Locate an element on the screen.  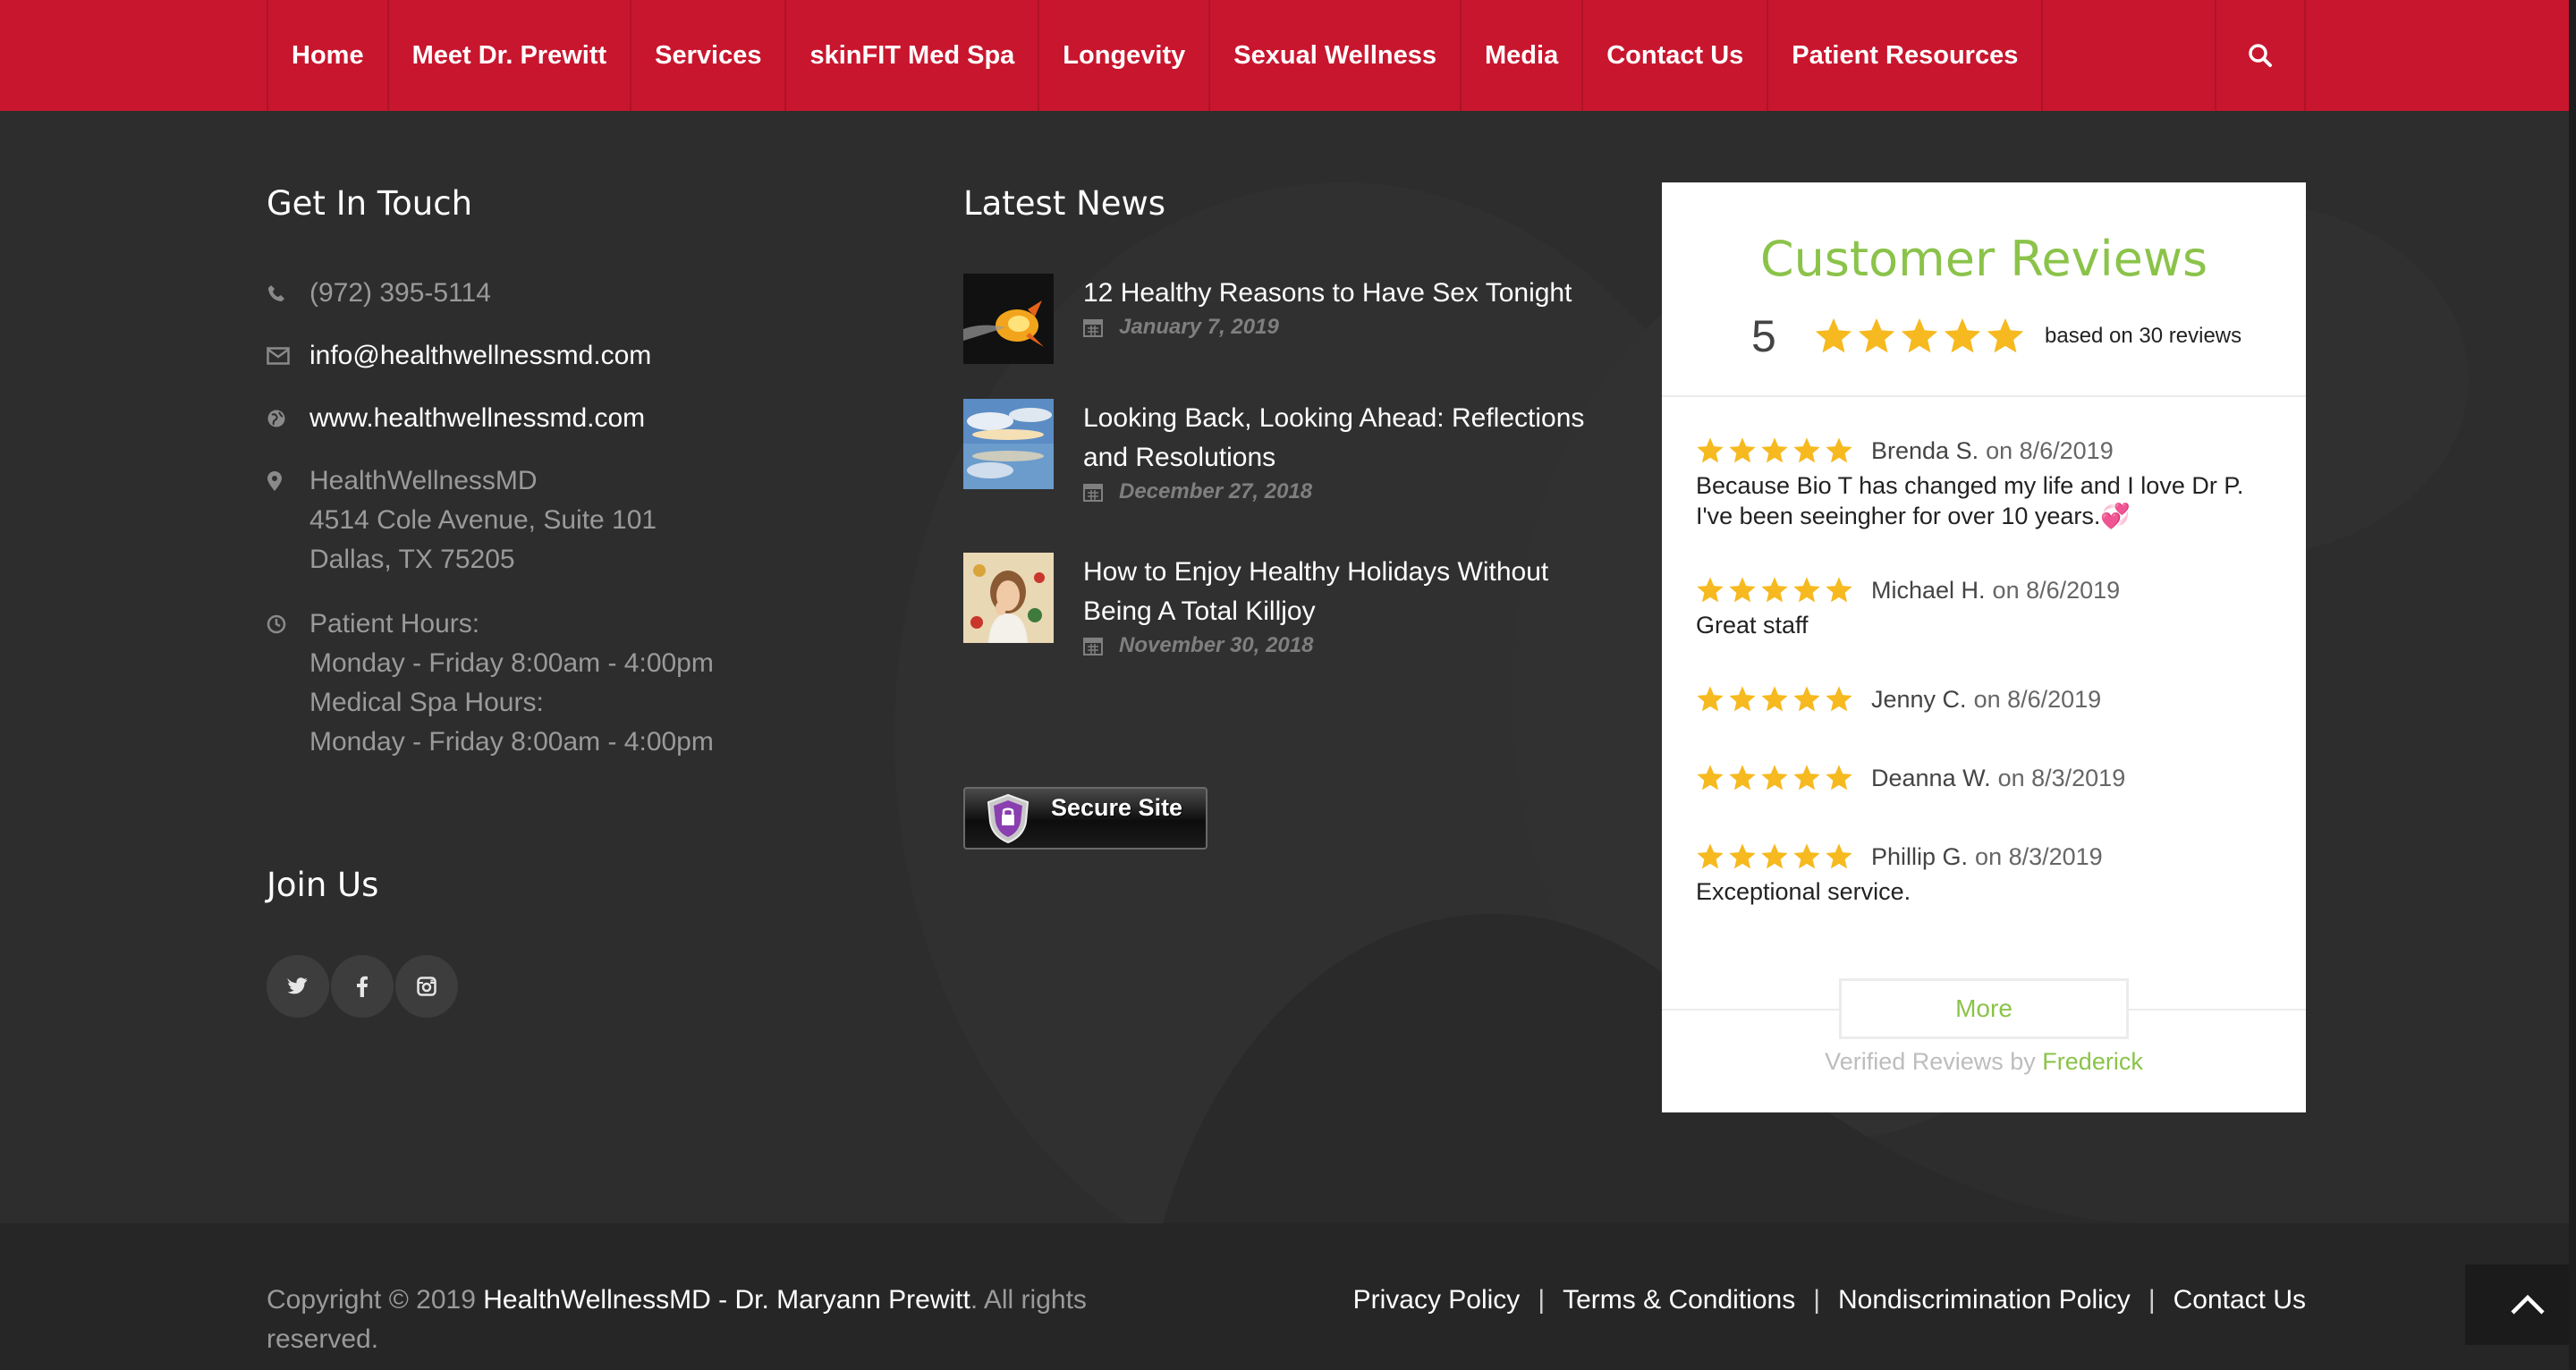
page-scrollbar is located at coordinates (2572, 685).